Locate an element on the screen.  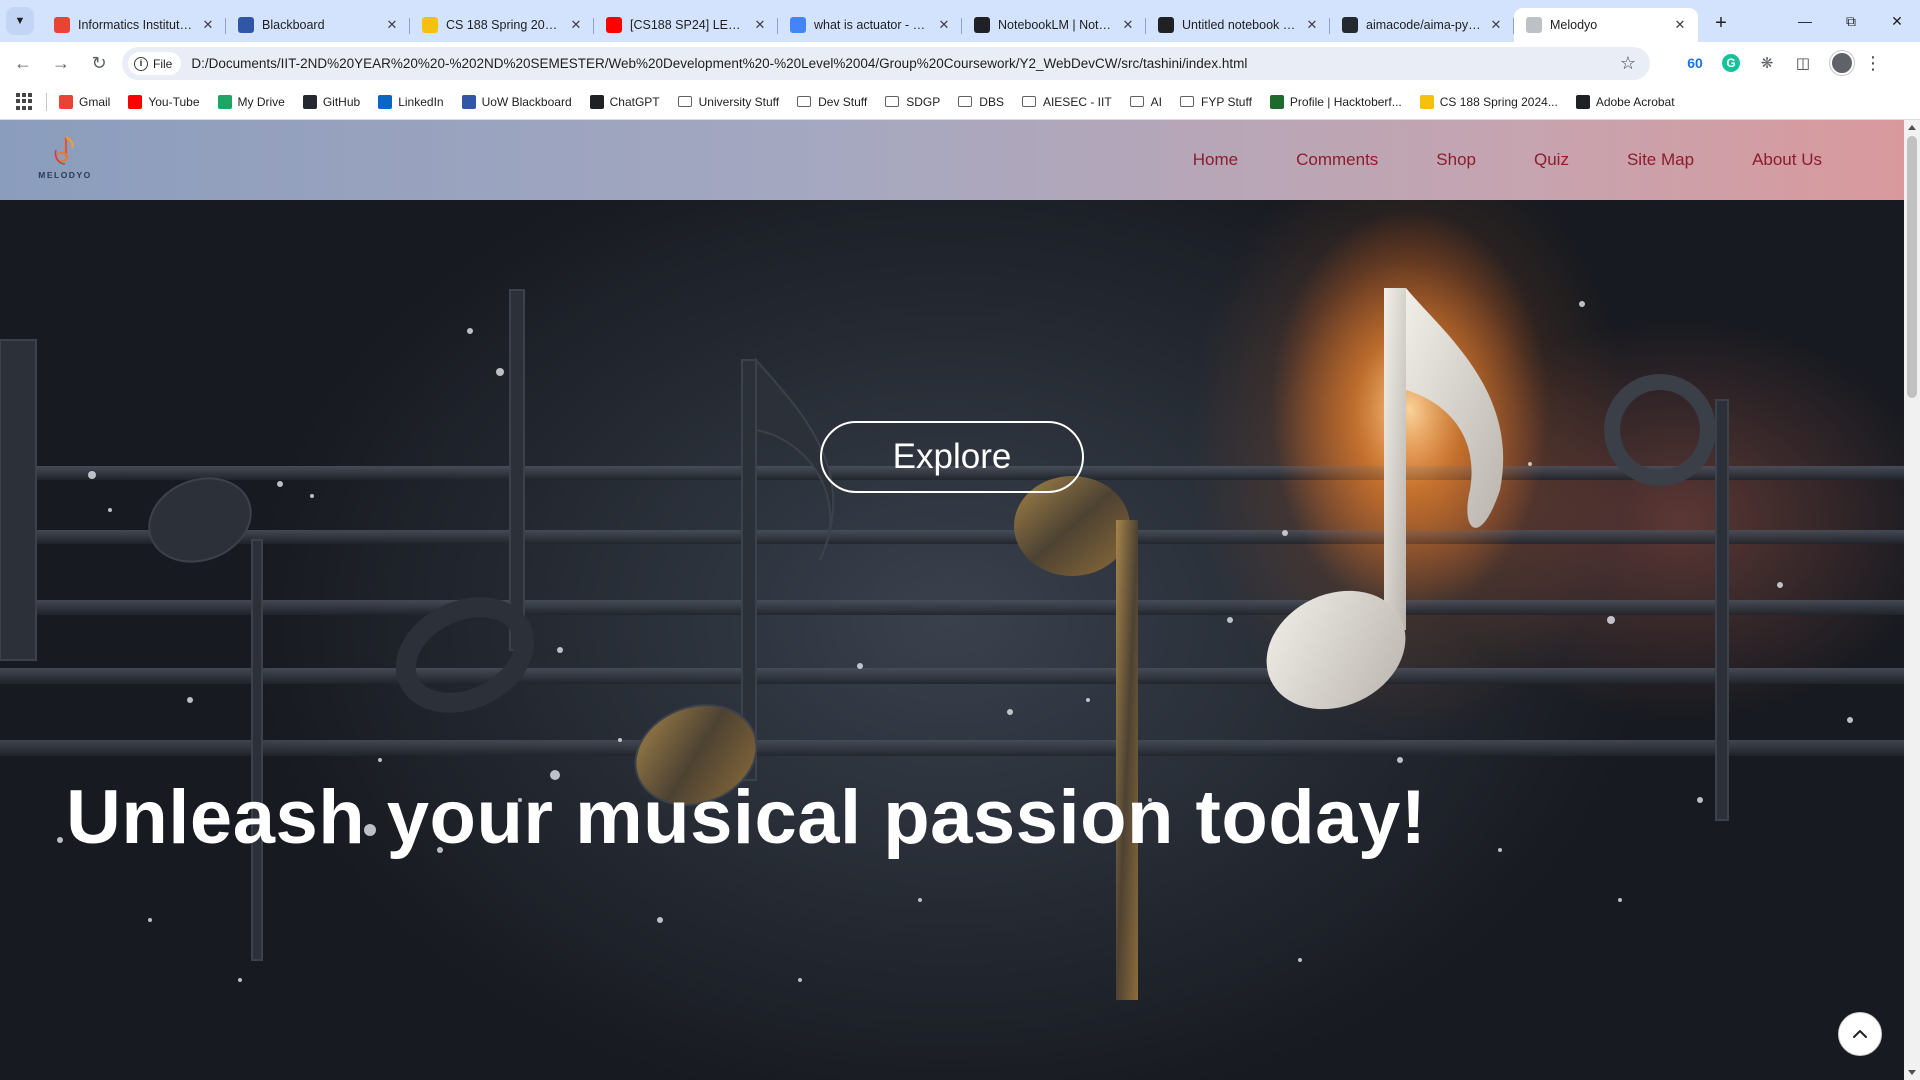
tab-search-button: ▼ is located at coordinates (20, 21).